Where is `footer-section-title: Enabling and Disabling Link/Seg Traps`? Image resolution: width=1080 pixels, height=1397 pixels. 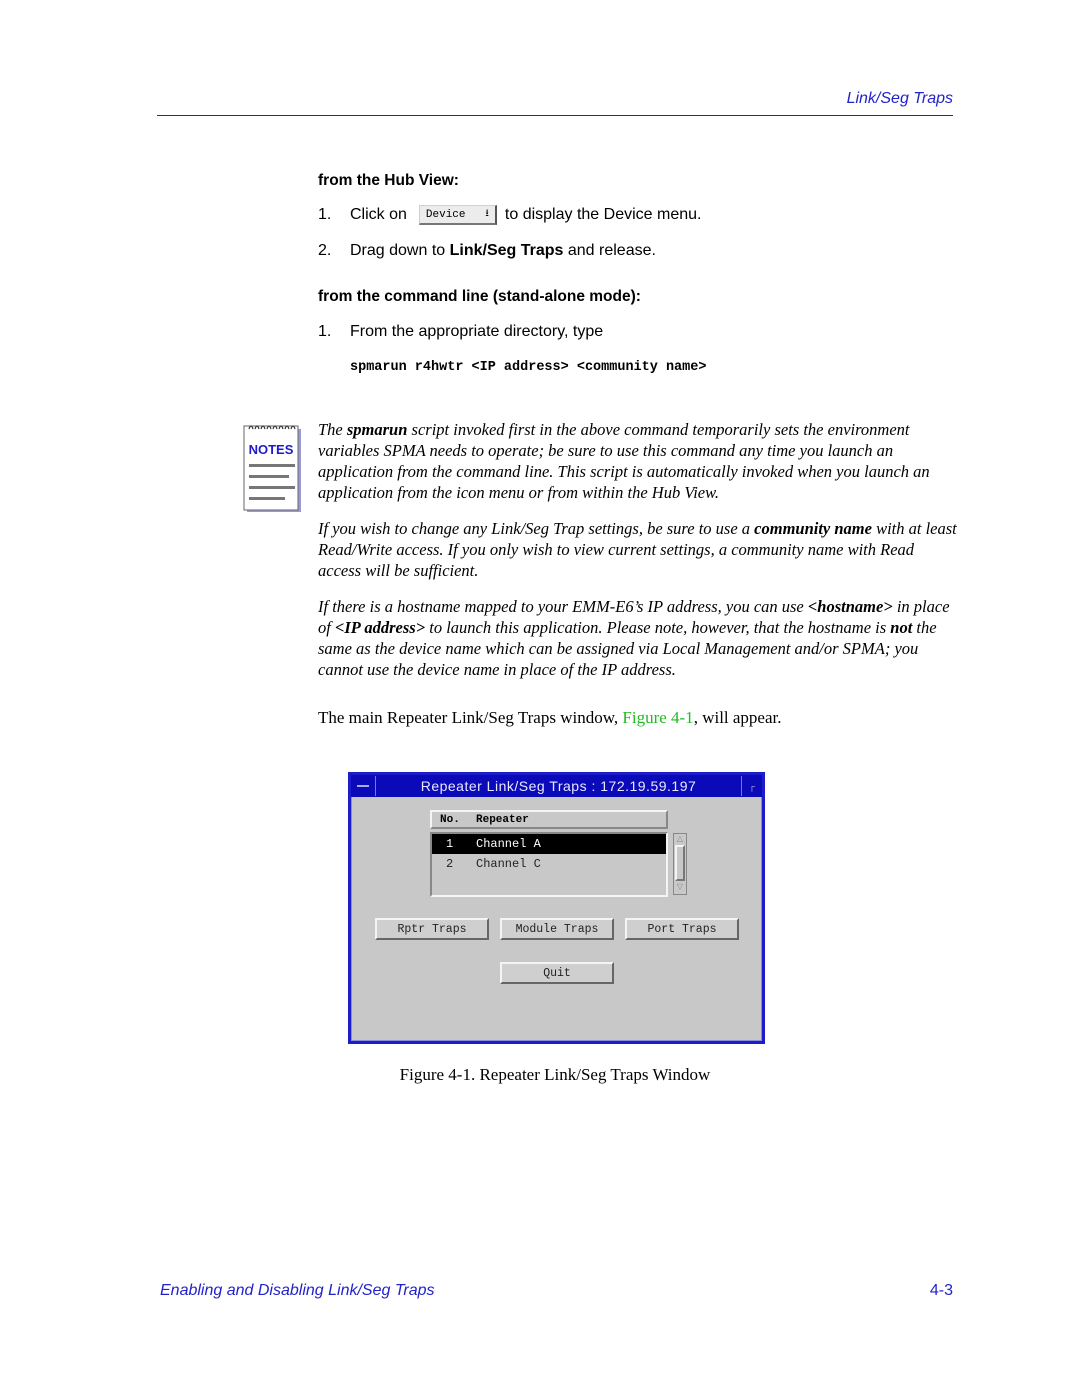
footer-section-title: Enabling and Disabling Link/Seg Traps is located at coordinates (297, 1290).